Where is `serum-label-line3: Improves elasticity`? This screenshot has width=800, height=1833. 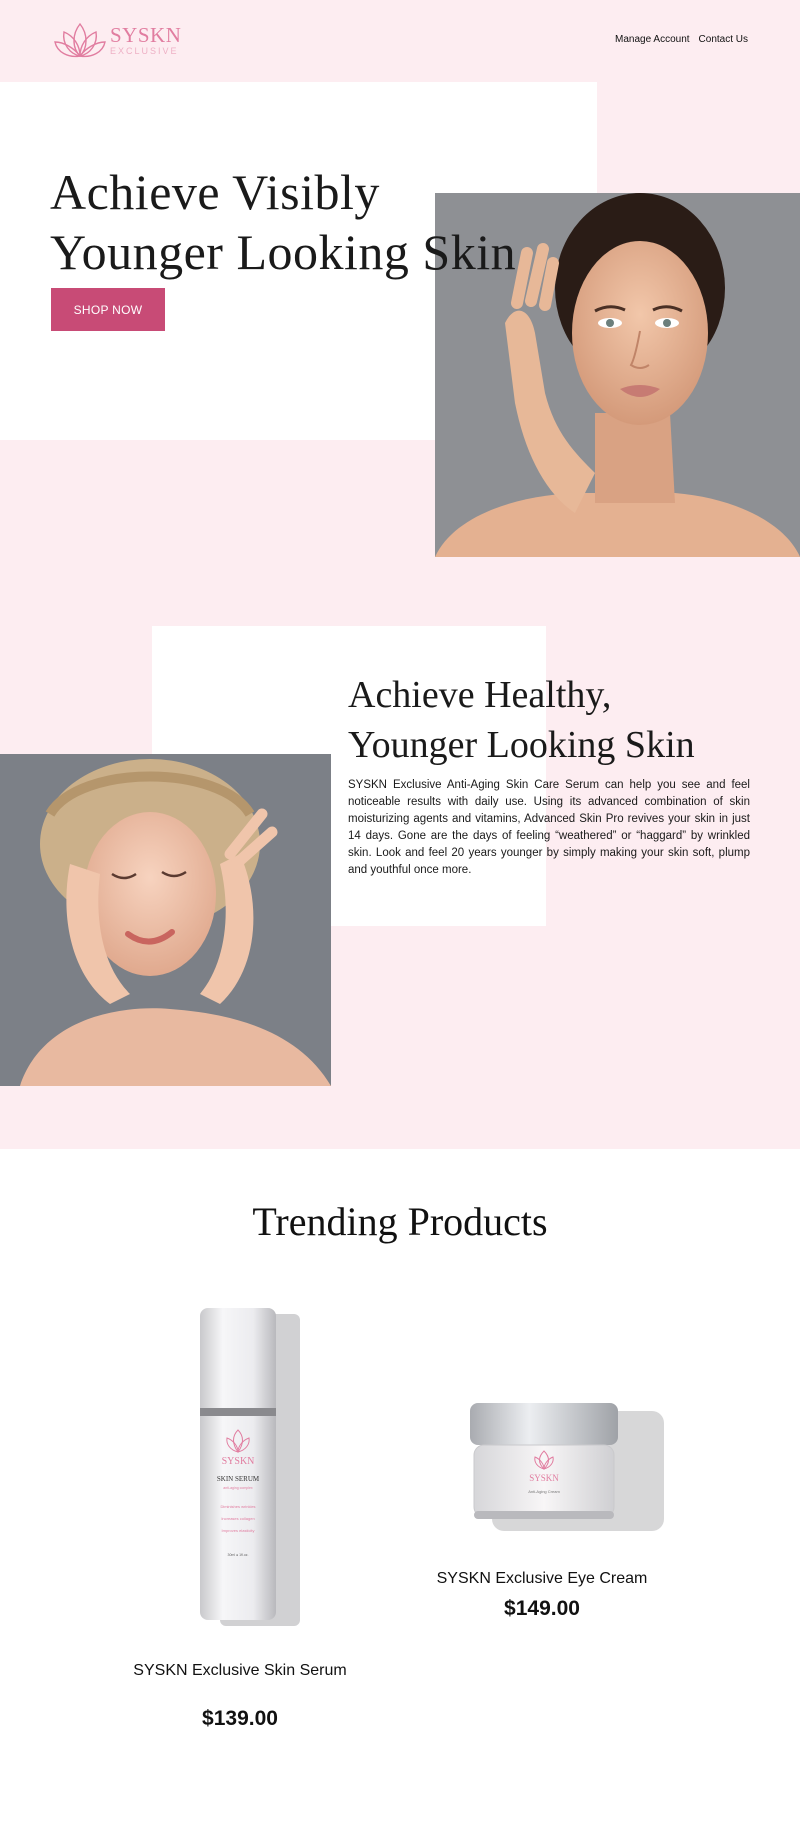 serum-label-line3: Improves elasticity is located at coordinates (238, 1530).